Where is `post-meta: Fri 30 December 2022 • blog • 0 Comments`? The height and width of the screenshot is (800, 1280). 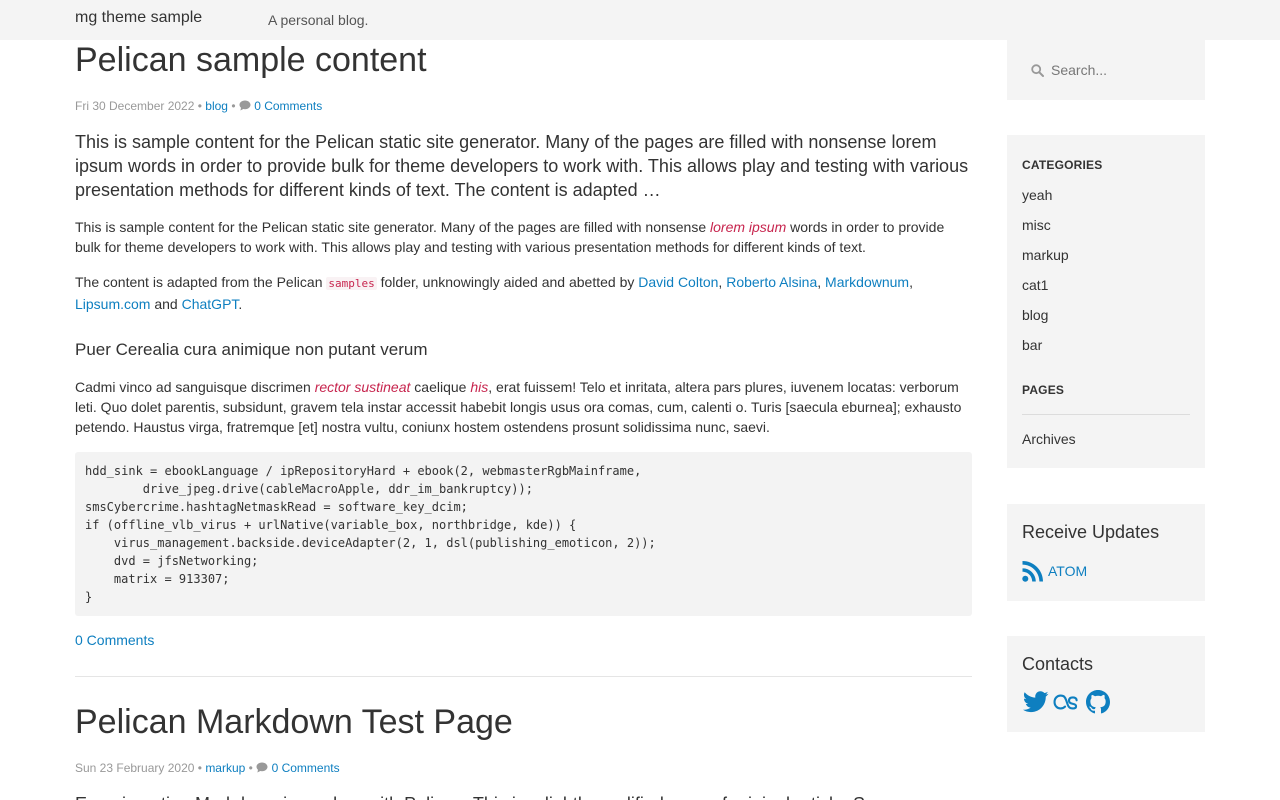 post-meta: Fri 30 December 2022 • blog • 0 Comments is located at coordinates (198, 106).